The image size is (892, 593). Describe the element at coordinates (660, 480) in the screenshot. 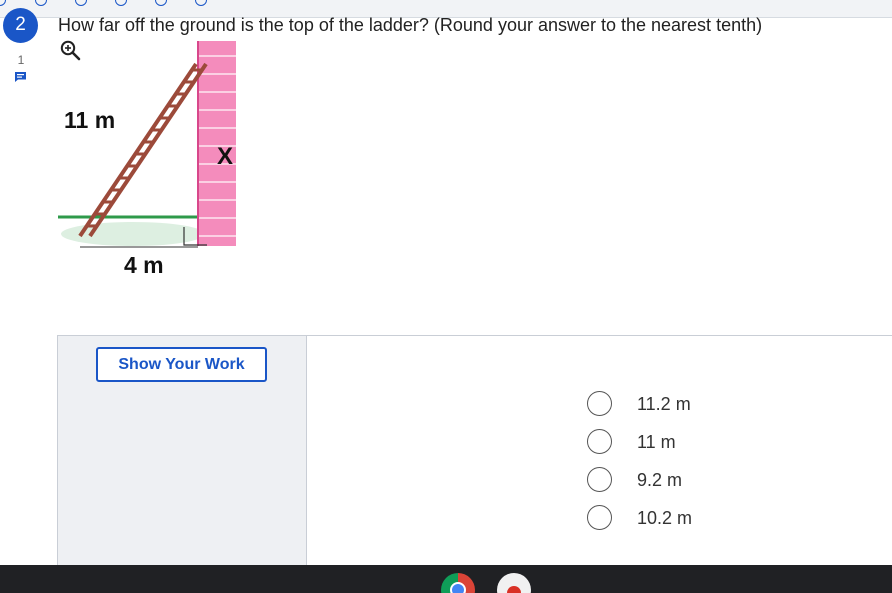

I see `choice-label: 9.2 m` at that location.